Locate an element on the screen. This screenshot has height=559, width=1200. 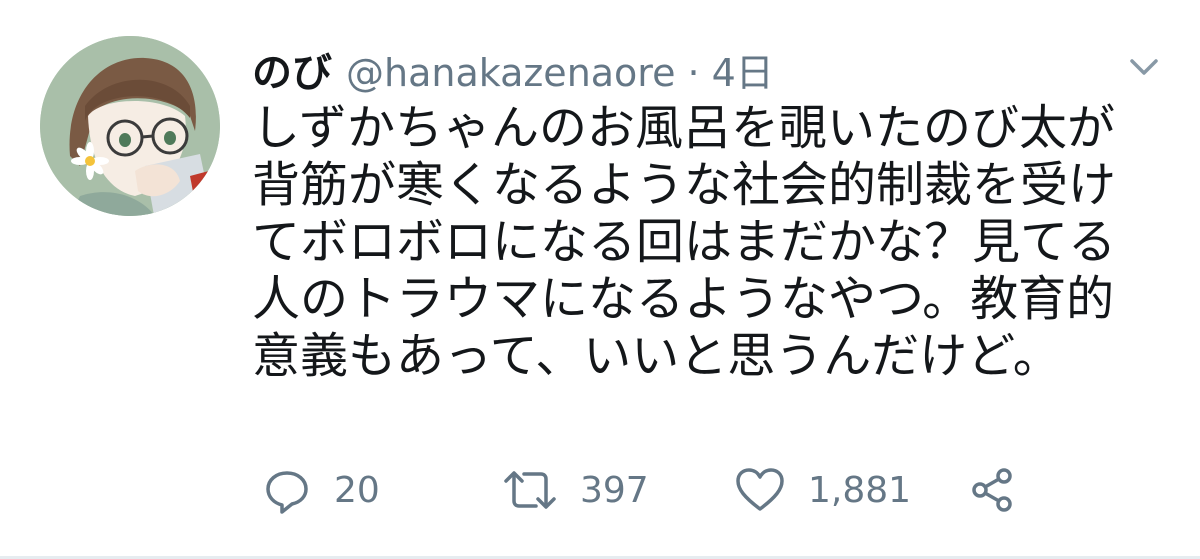
reply-icon is located at coordinates (287, 490).